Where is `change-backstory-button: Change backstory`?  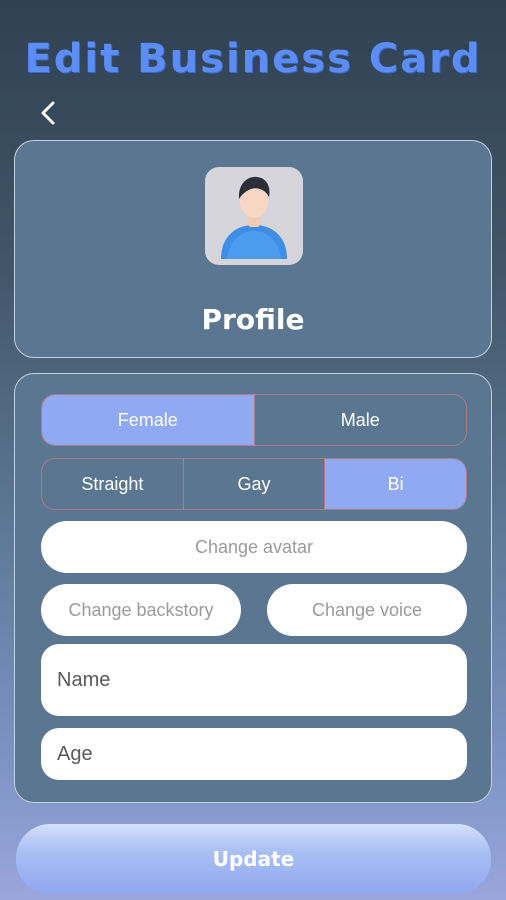 change-backstory-button: Change backstory is located at coordinates (141, 610).